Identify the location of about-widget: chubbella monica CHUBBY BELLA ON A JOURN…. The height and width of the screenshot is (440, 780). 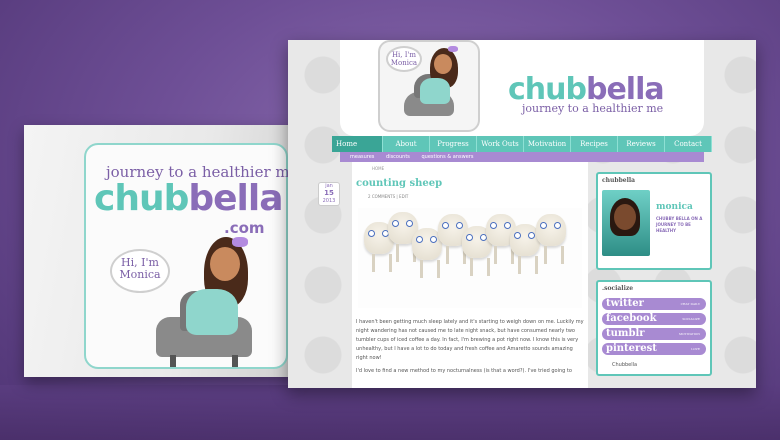
(654, 221).